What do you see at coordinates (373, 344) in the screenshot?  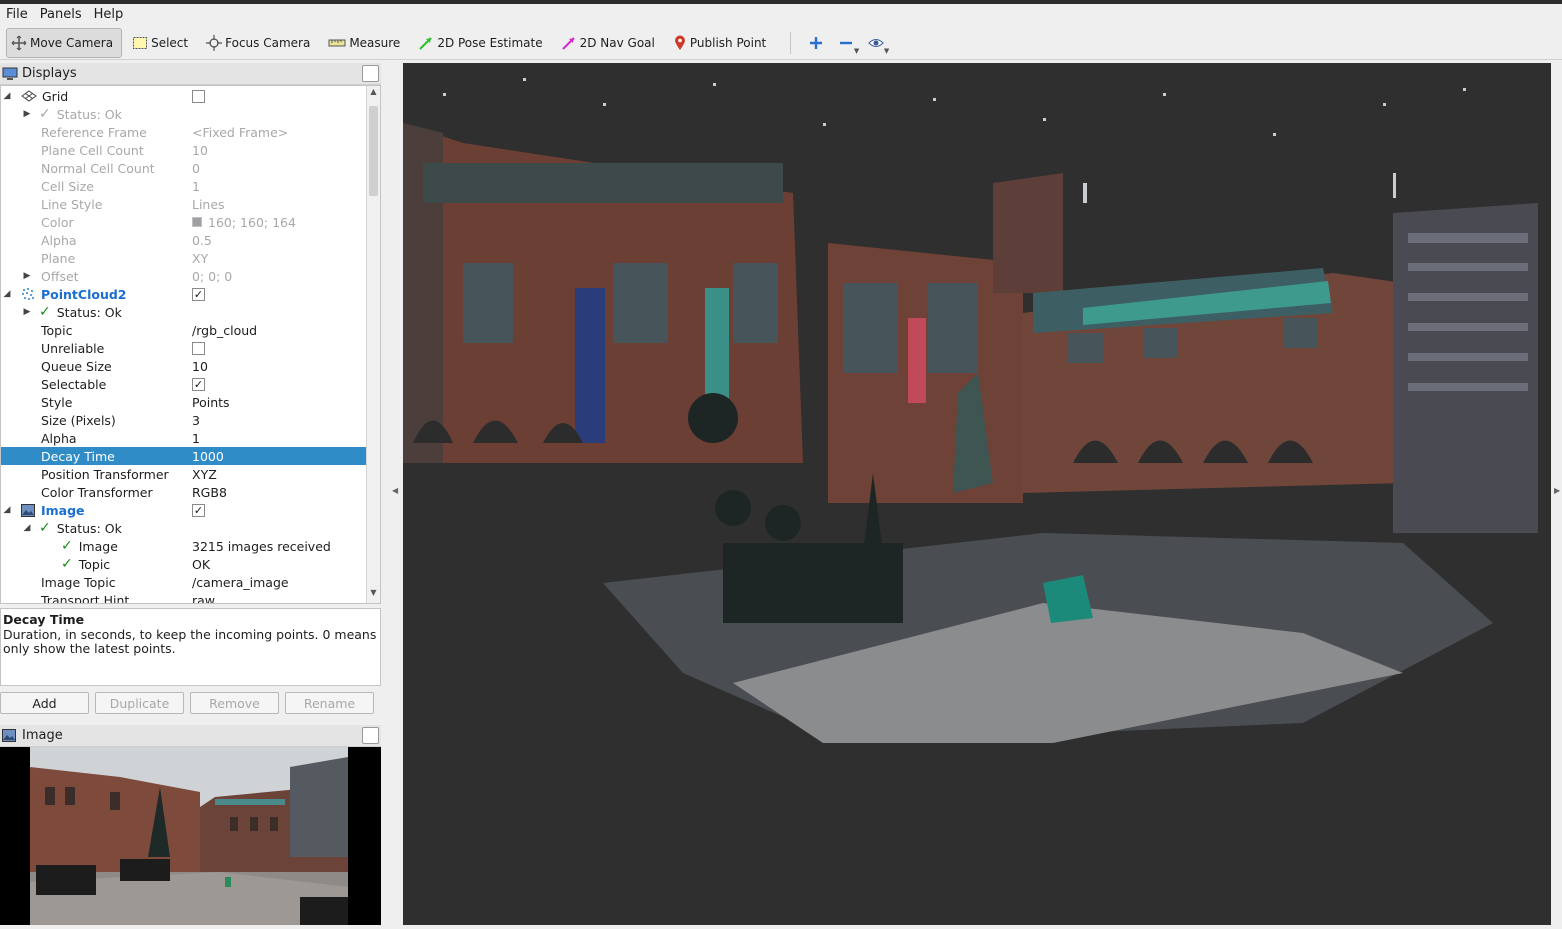 I see `tree-scrollbar: ▲ ▼` at bounding box center [373, 344].